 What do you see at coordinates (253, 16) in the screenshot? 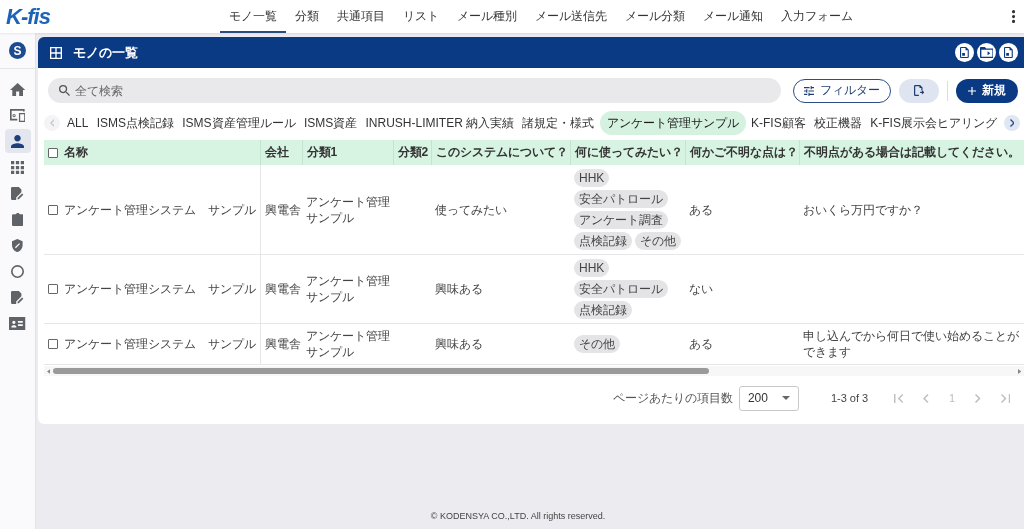
I see `nav-tab: モノ一覧` at bounding box center [253, 16].